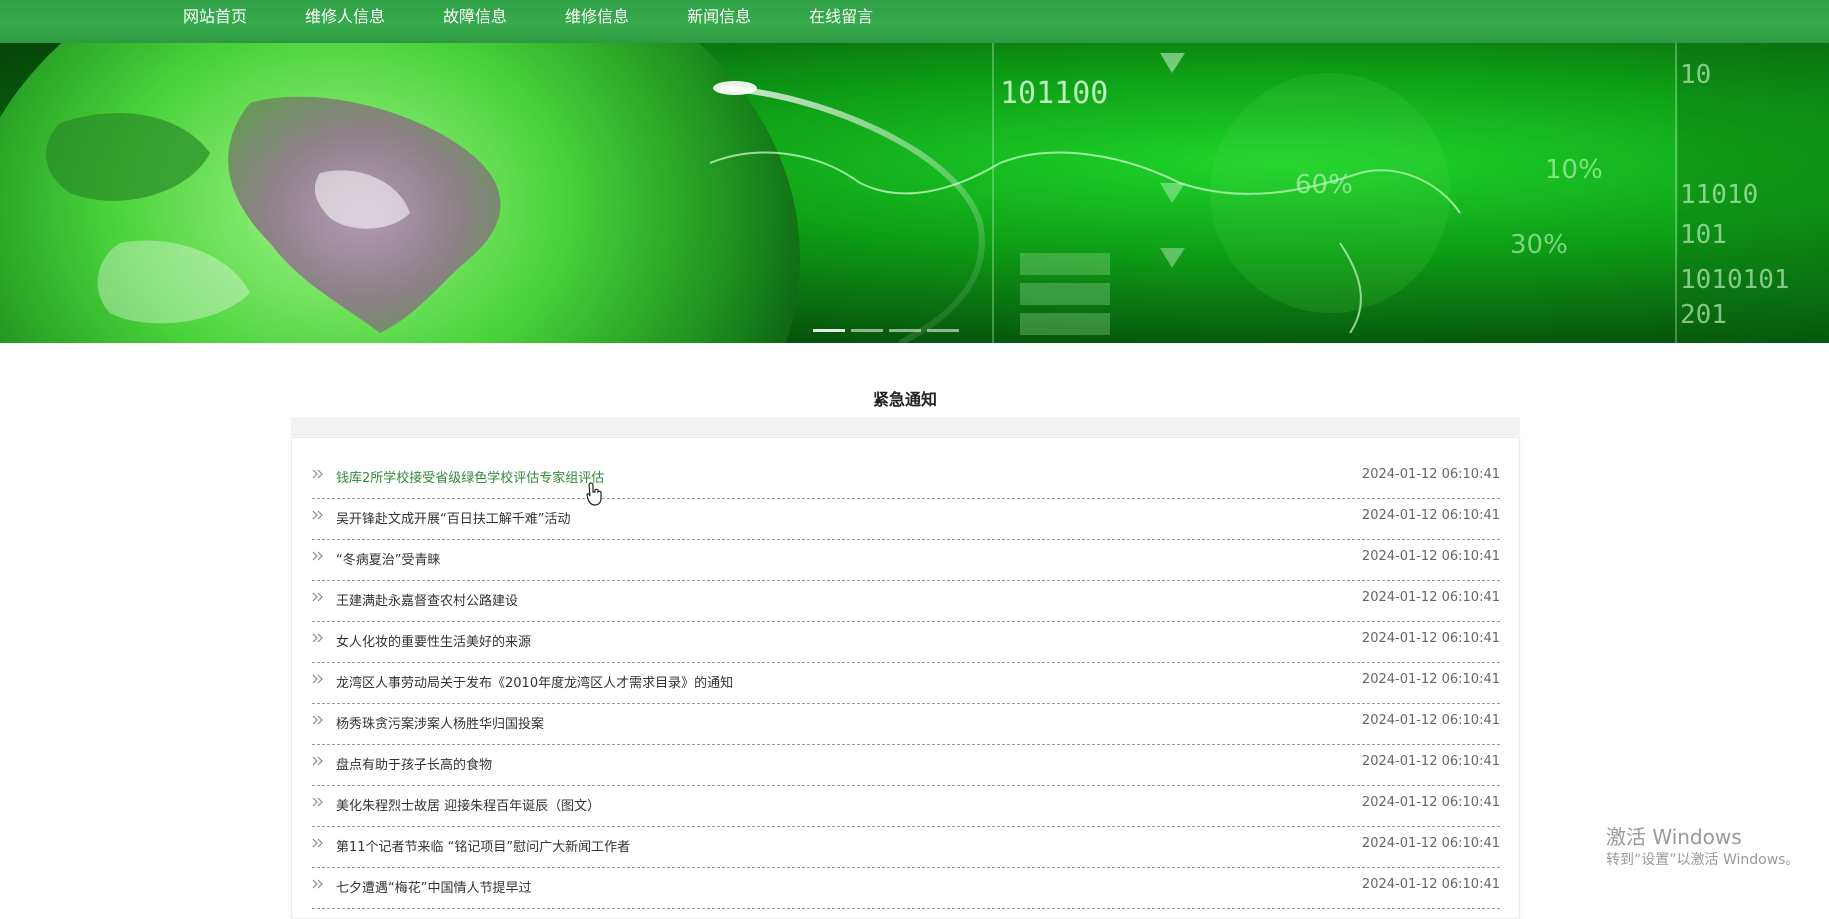 This screenshot has height=919, width=1829. I want to click on svg-text: 1010101, so click(1735, 280).